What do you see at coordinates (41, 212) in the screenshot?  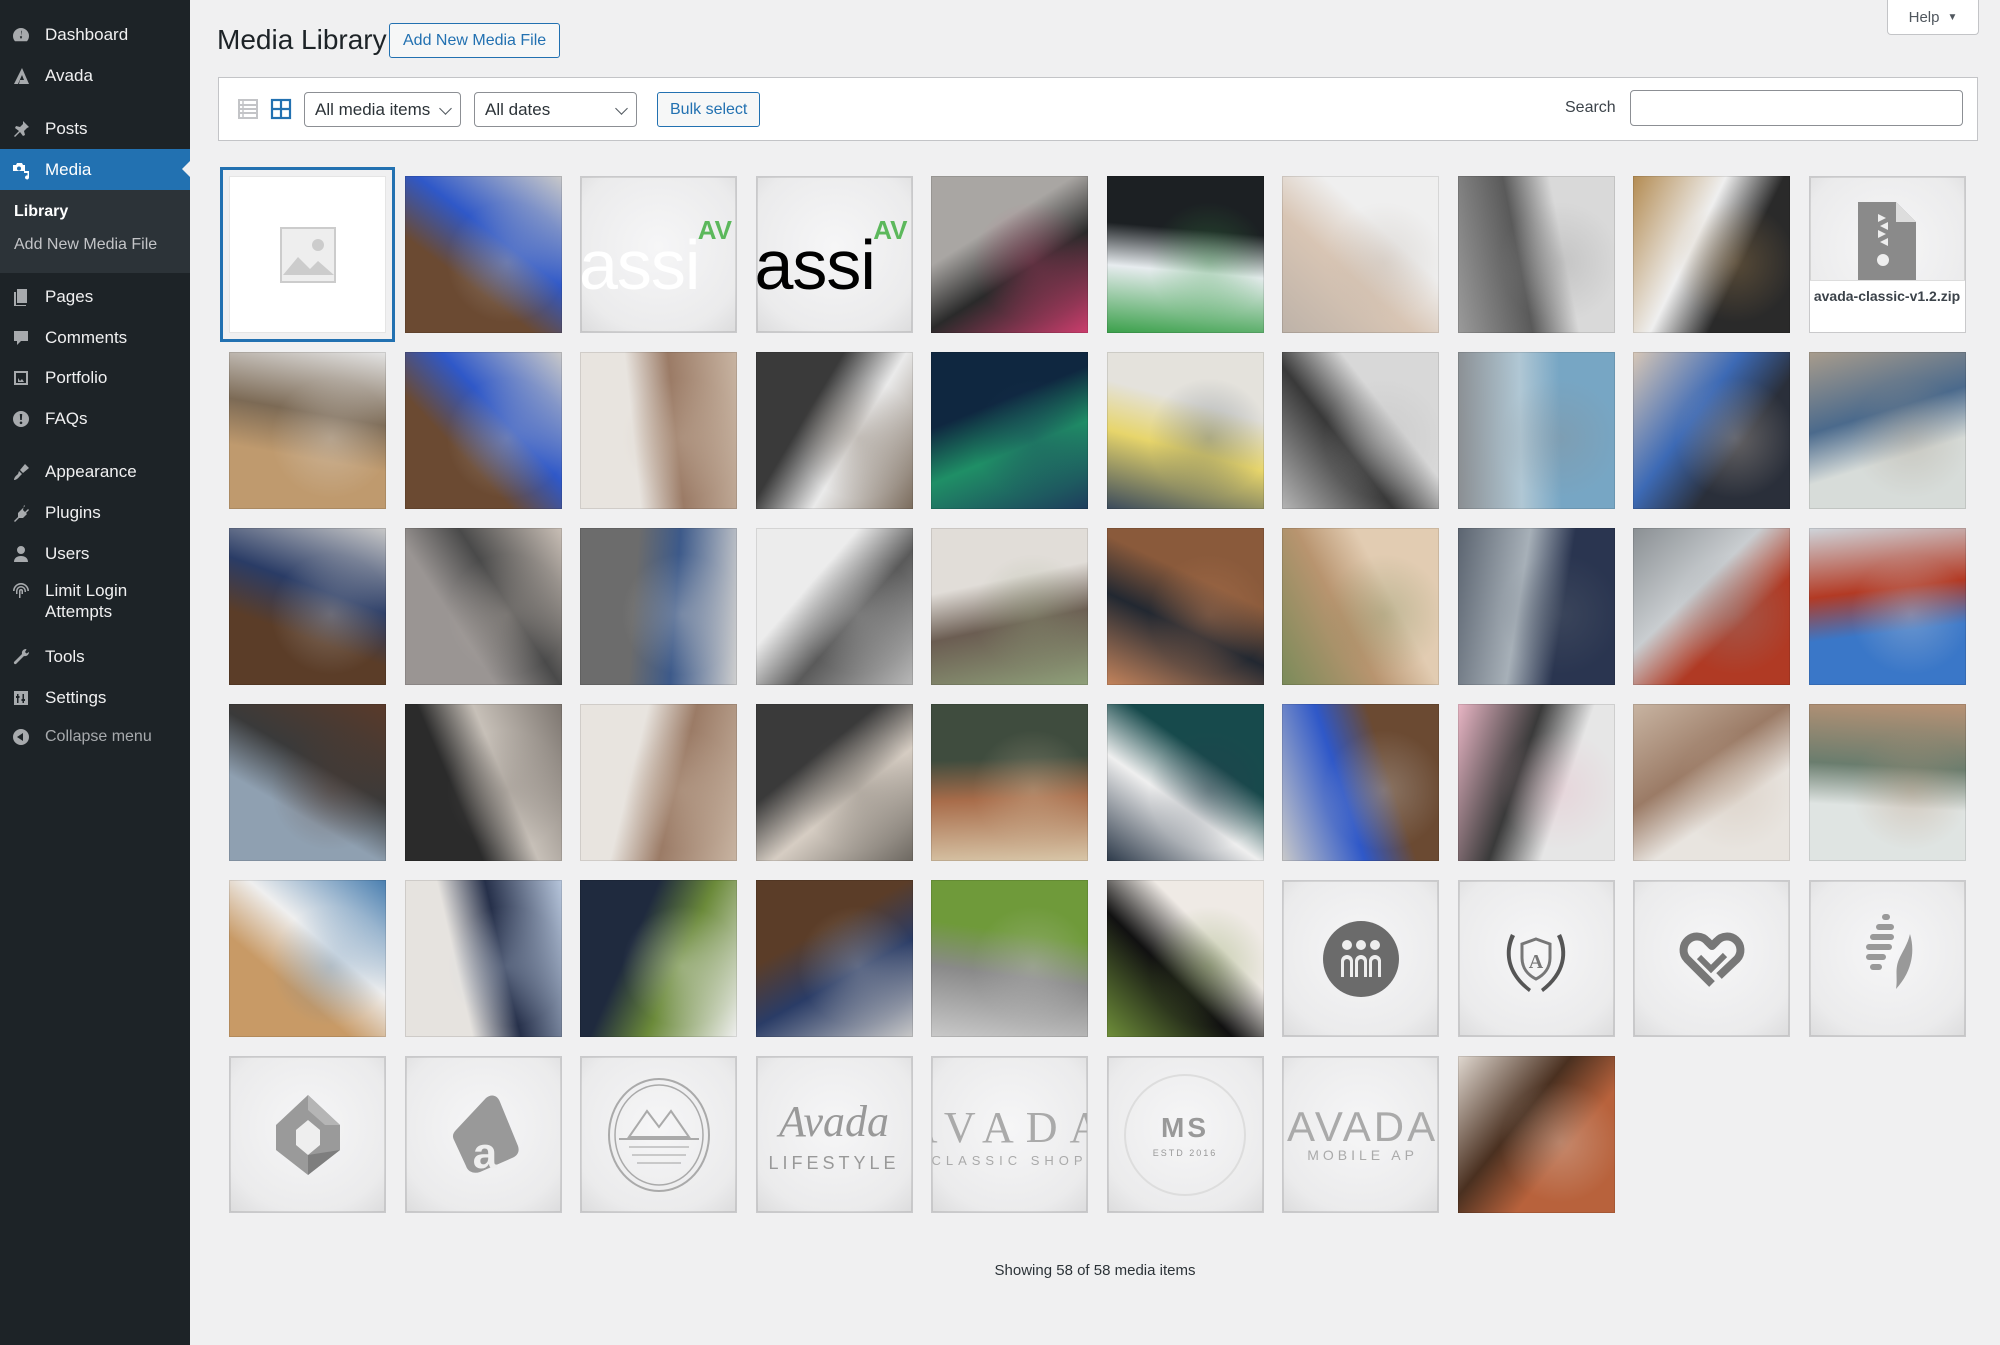 I see `submenu-library: Library` at bounding box center [41, 212].